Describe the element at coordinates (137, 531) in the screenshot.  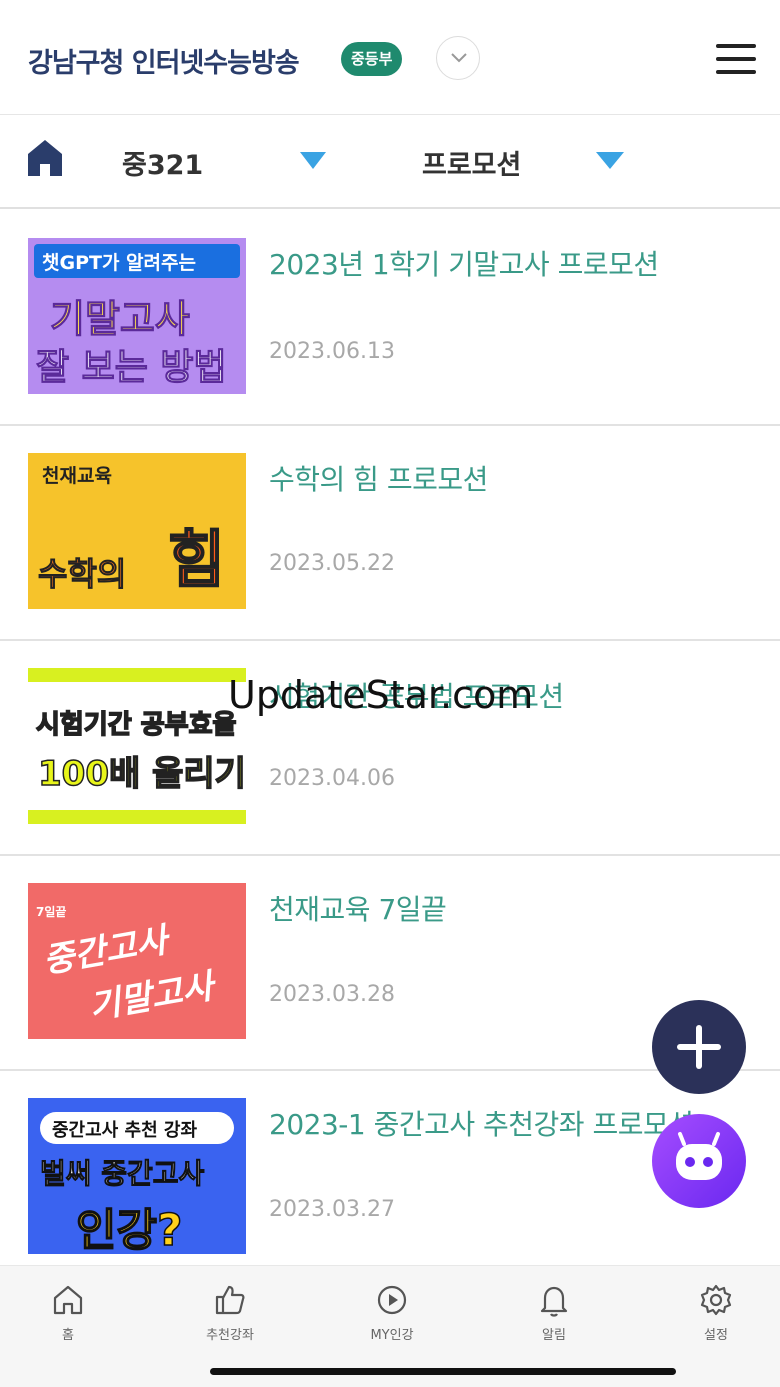
I see `item-thumbnail: 천재교육 수학의 힘` at that location.